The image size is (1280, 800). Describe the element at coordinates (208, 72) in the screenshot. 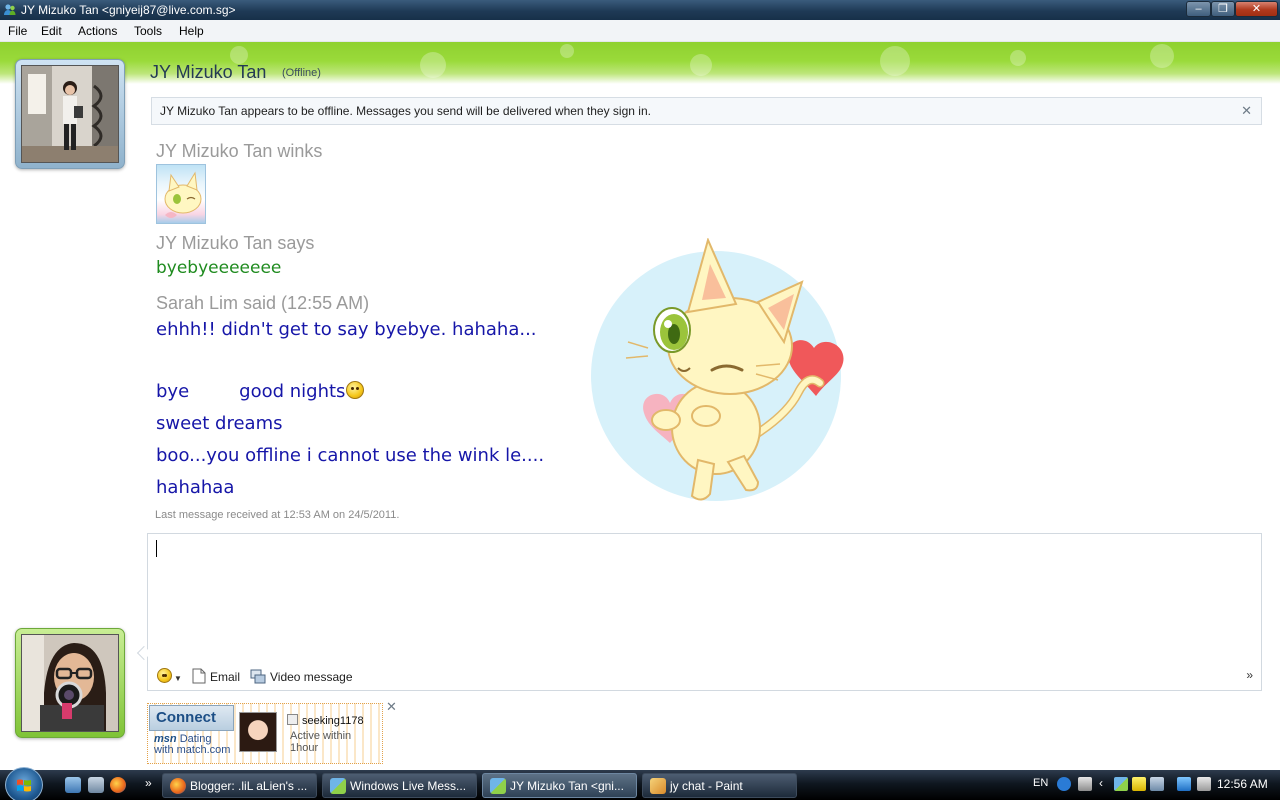

I see `contact-name: JY Mizuko Tan` at that location.